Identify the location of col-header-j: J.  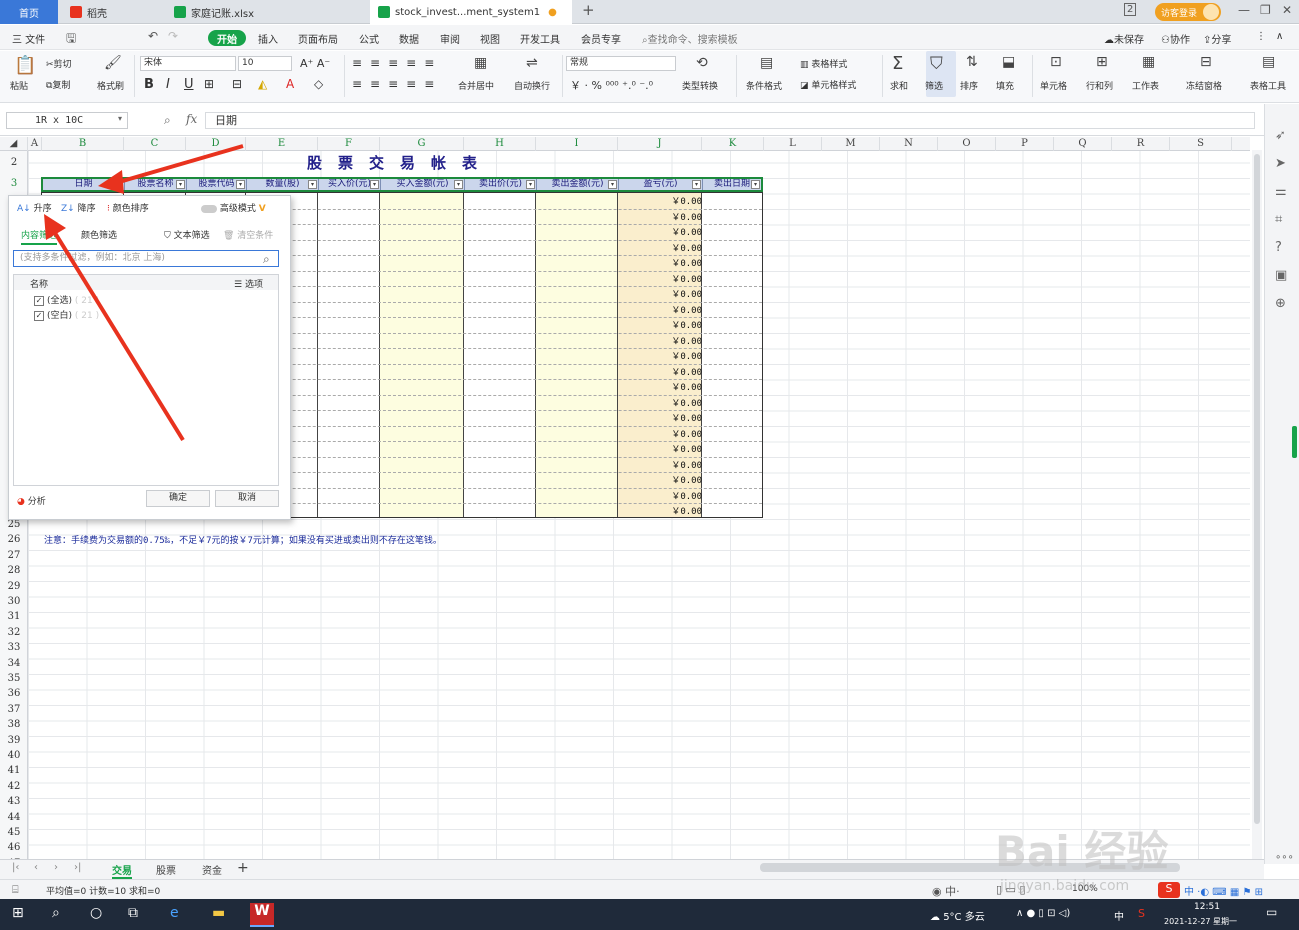
(660, 144).